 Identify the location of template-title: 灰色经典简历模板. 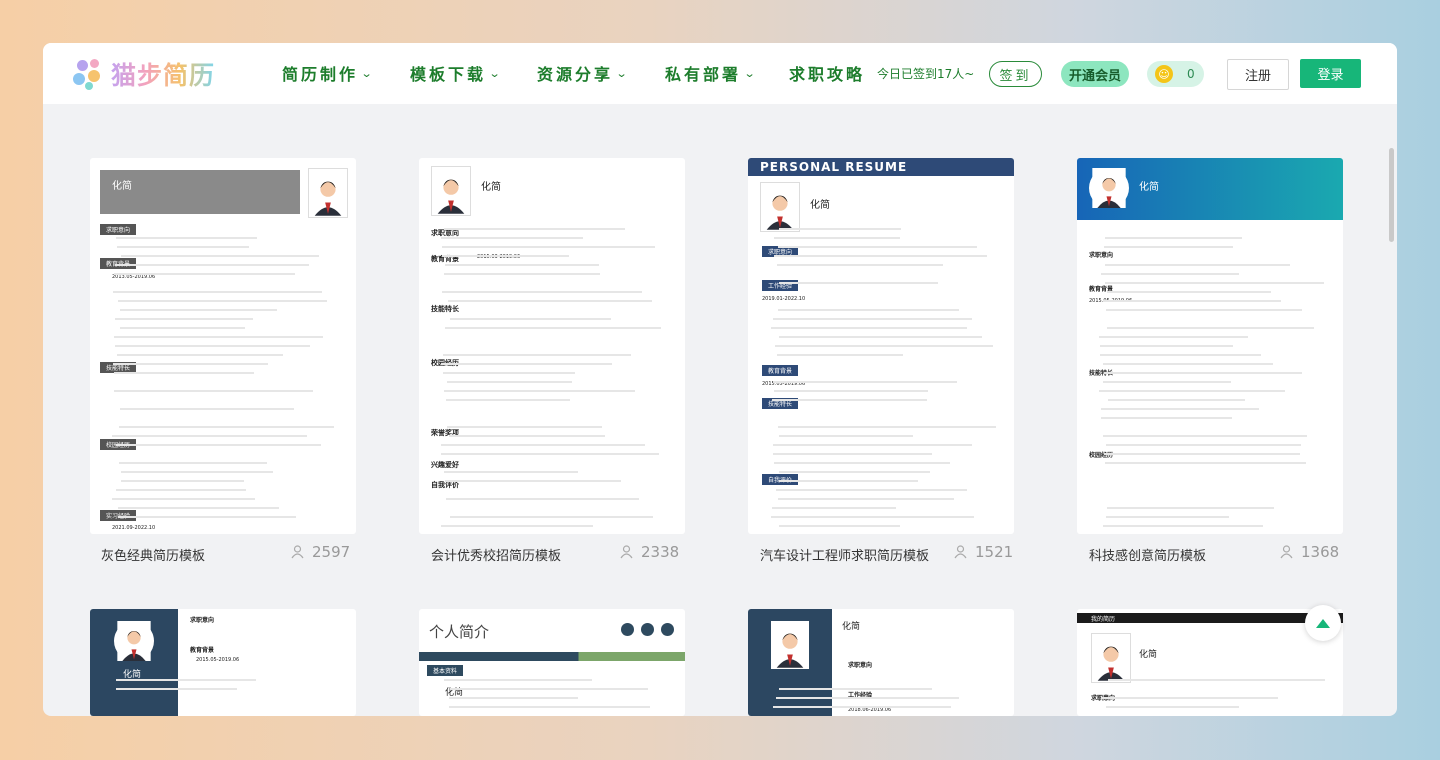
(153, 554).